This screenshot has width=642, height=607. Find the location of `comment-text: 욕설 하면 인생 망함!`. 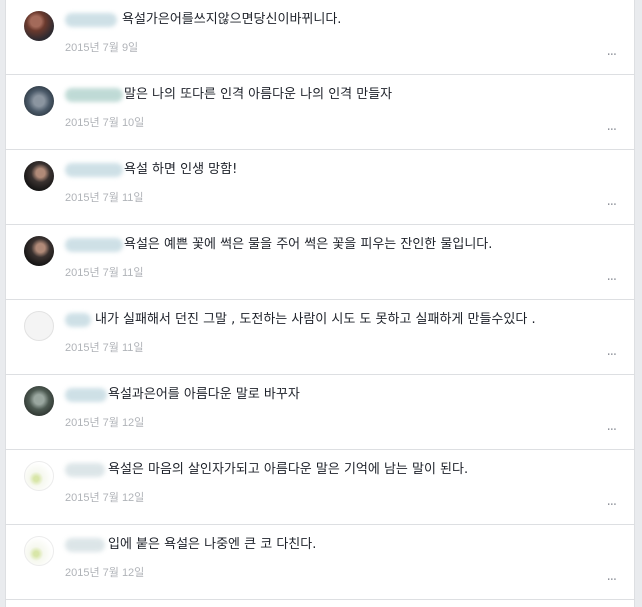

comment-text: 욕설 하면 인생 망함! is located at coordinates (181, 169).